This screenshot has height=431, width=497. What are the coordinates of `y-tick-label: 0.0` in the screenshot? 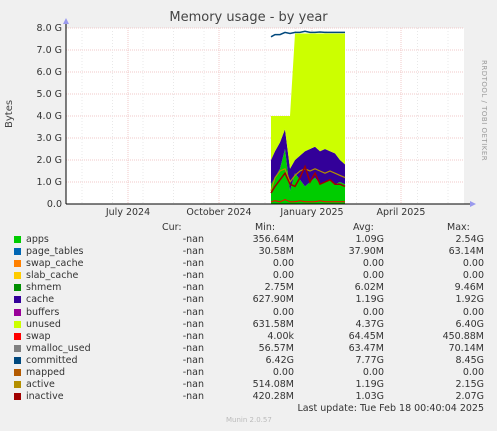 It's located at (54, 204).